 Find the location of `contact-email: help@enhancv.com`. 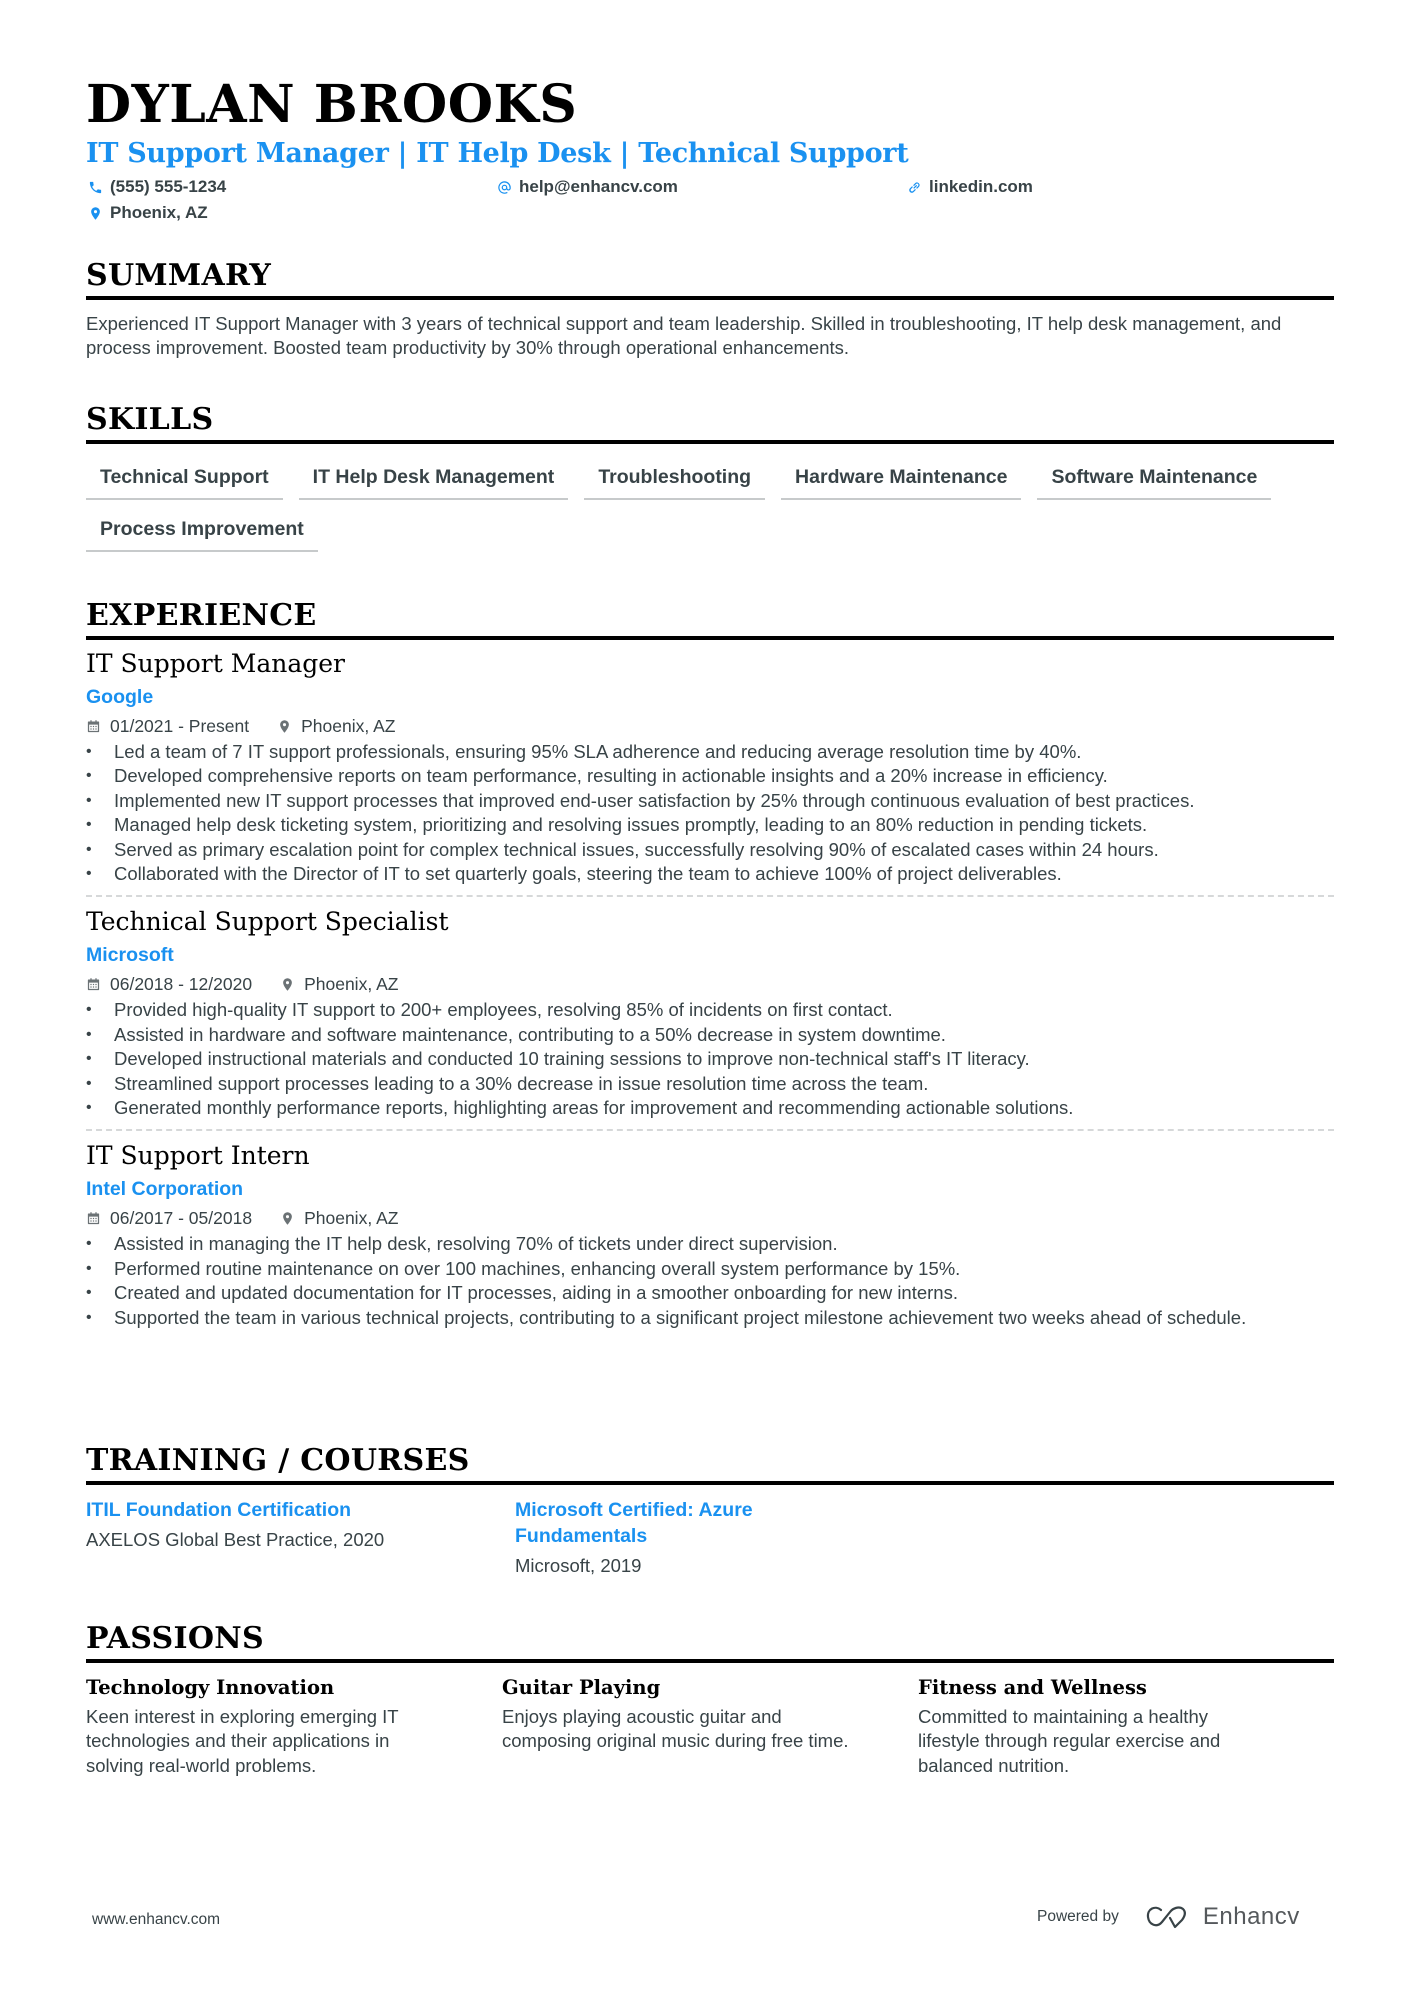

contact-email: help@enhancv.com is located at coordinates (586, 187).